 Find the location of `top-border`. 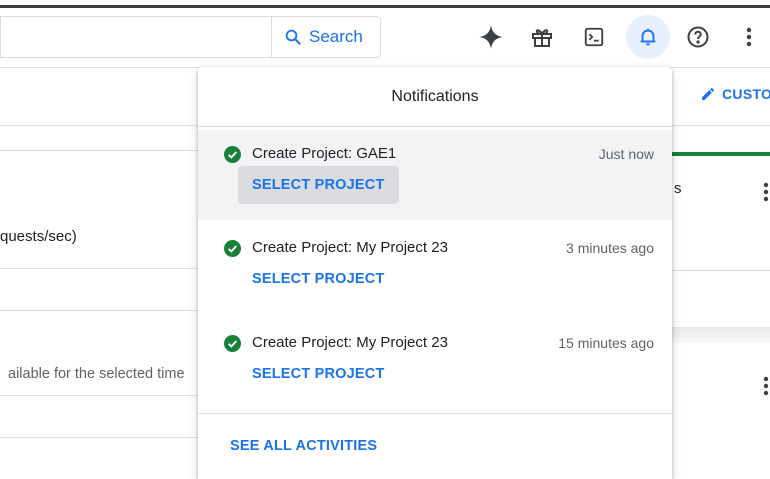

top-border is located at coordinates (385, 6).